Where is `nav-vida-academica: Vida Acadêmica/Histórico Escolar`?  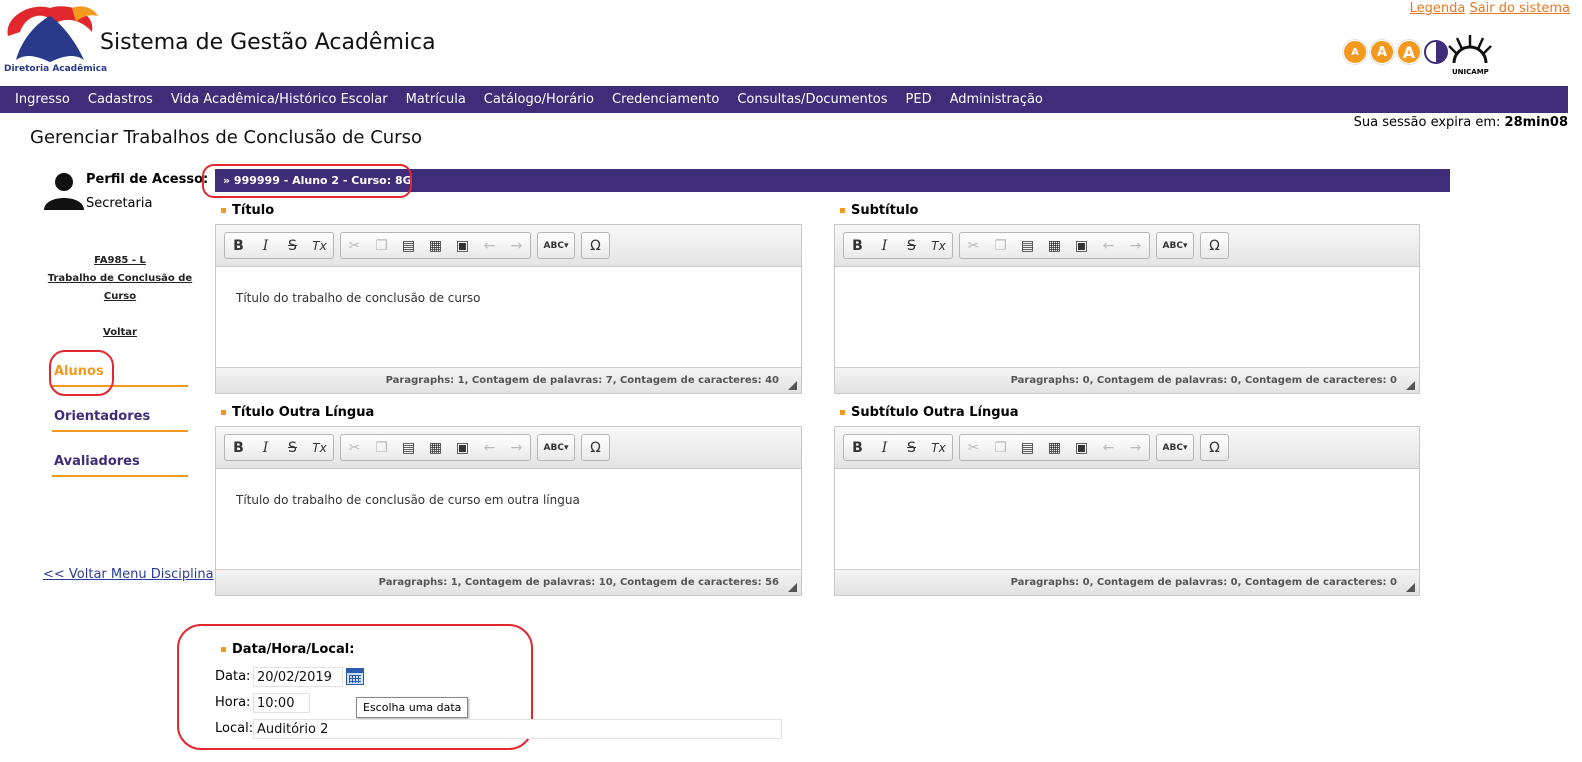
nav-vida-academica: Vida Acadêmica/Histórico Escolar is located at coordinates (279, 99).